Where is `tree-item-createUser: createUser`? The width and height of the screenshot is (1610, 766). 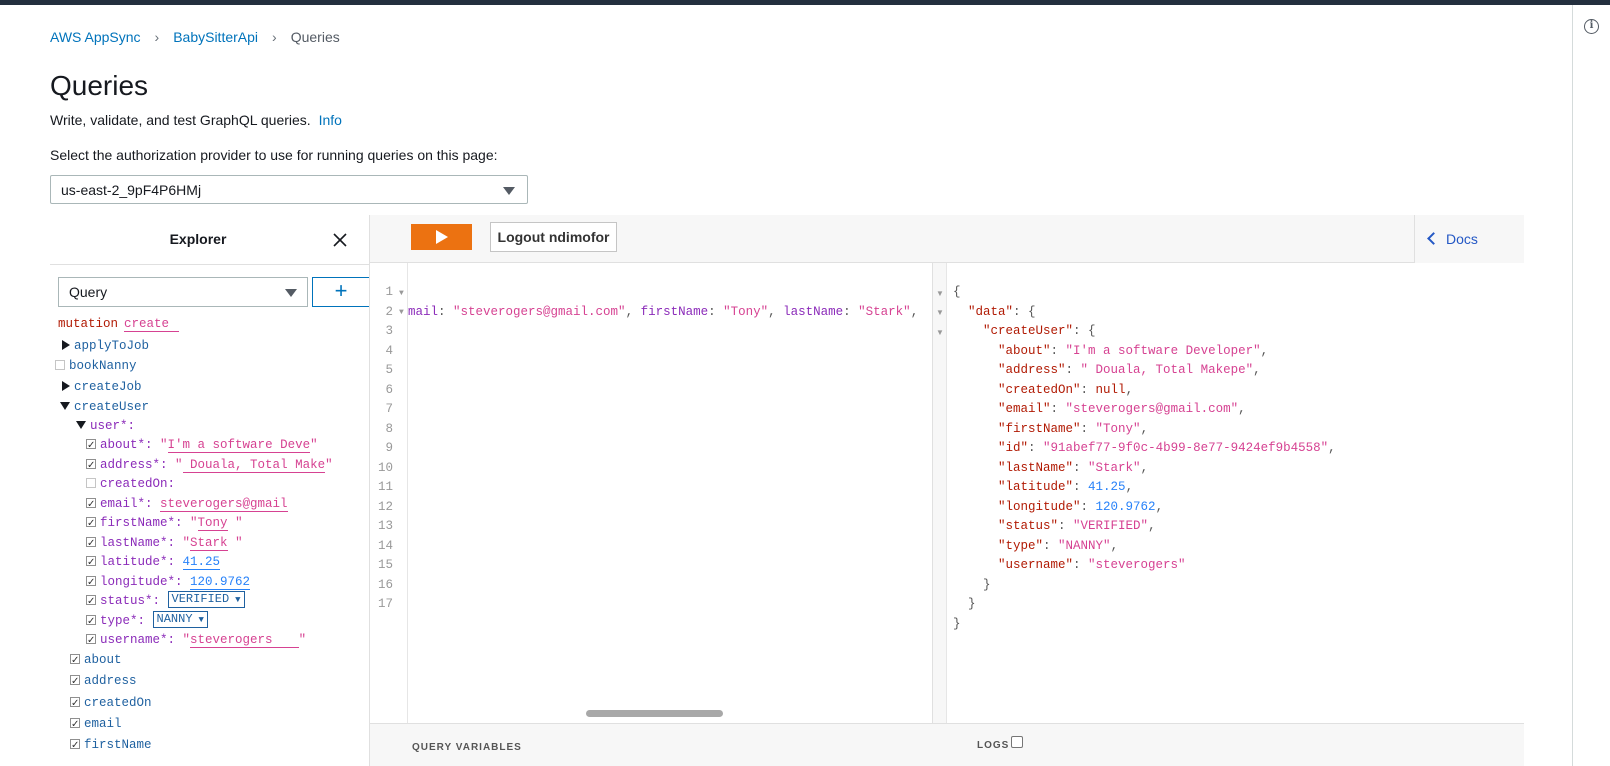
tree-item-createUser: createUser is located at coordinates (104, 407).